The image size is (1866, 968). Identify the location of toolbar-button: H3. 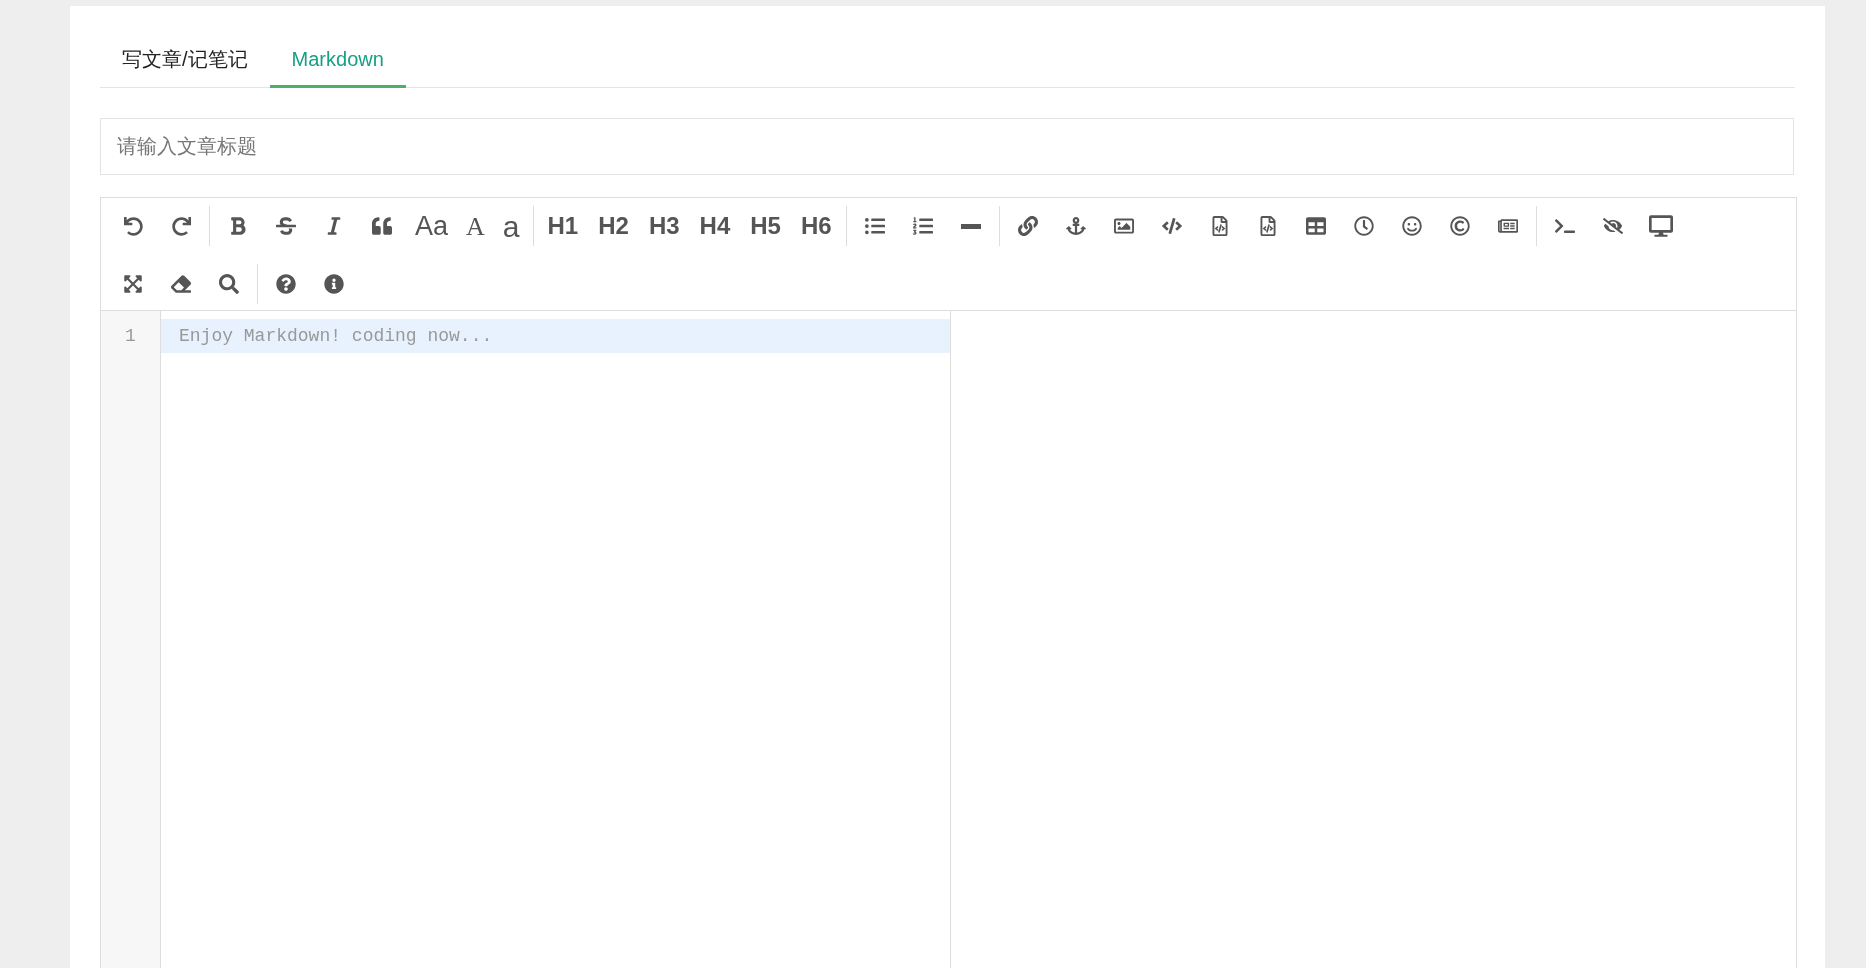
(664, 226).